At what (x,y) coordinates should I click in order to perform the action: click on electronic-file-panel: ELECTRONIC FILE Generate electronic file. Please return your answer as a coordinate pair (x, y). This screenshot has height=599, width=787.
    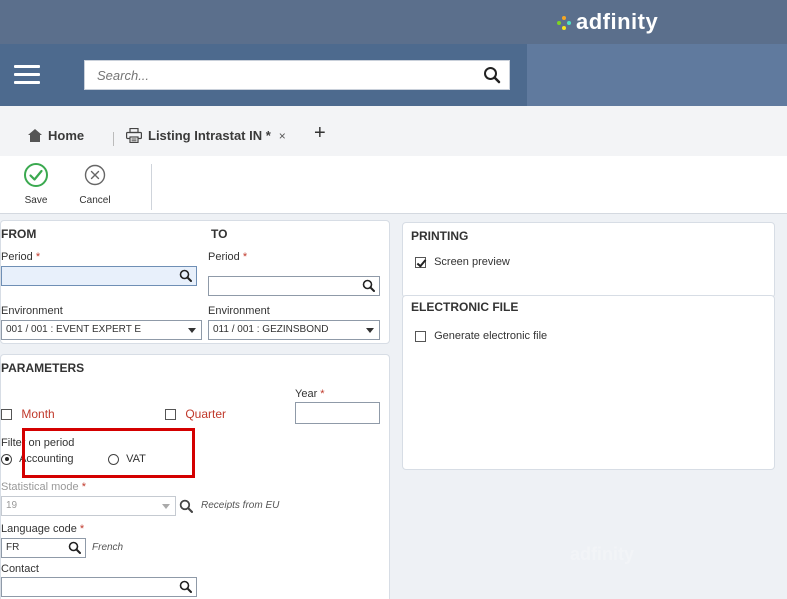
    Looking at the image, I should click on (588, 382).